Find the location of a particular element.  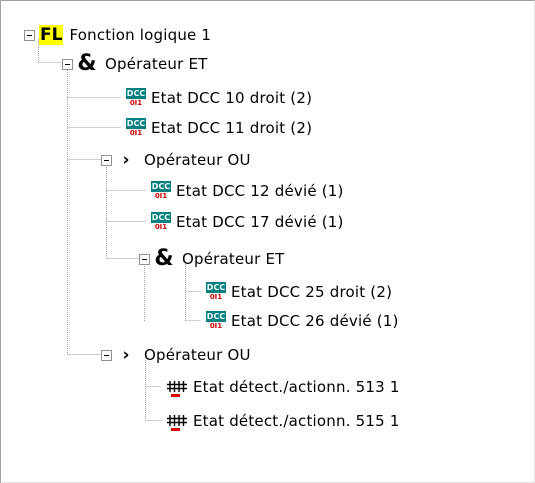

tree-node-dcc: DCC 0I1 Etat DCC 26 dévié (1) is located at coordinates (302, 321).